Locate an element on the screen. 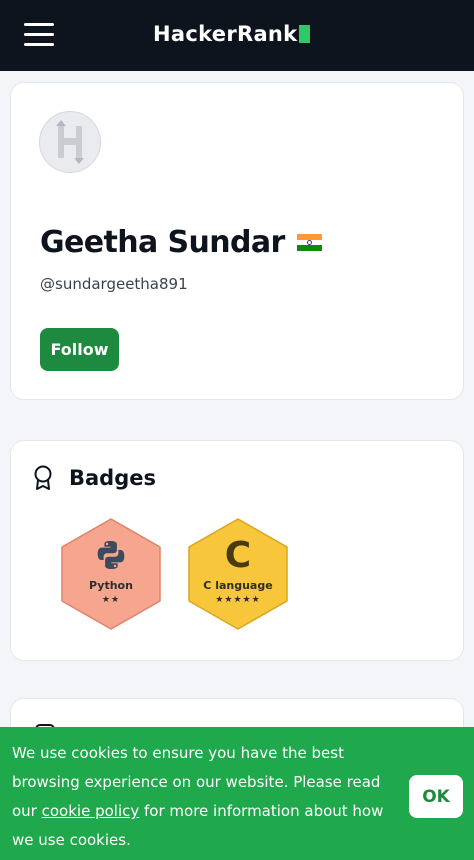 Image resolution: width=474 pixels, height=860 pixels. top-navbar: HackerRank is located at coordinates (237, 35).